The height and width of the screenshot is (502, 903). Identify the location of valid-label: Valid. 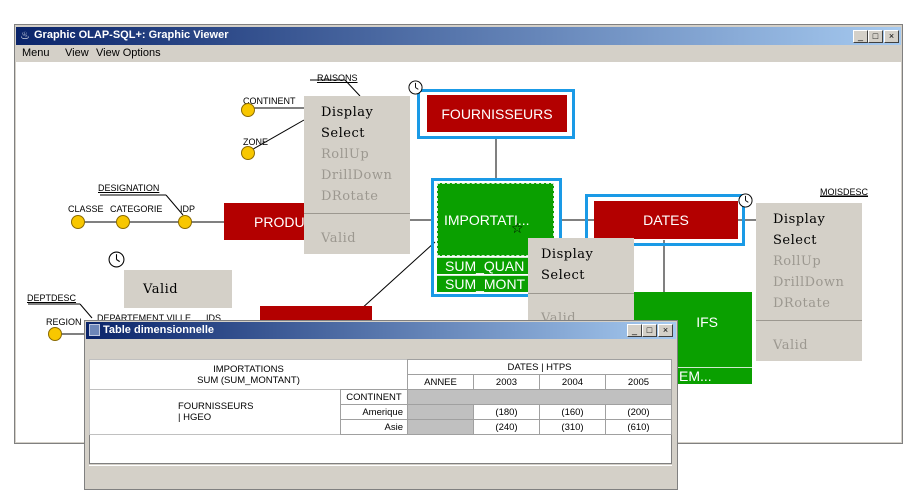
(161, 289).